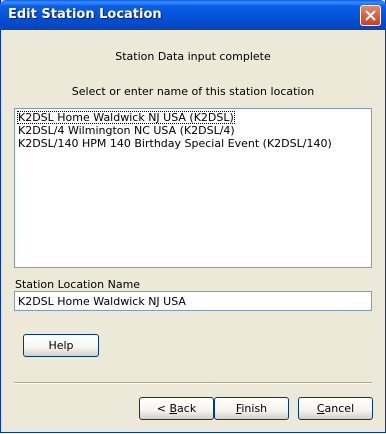  I want to click on finish-button: Finish, so click(251, 408).